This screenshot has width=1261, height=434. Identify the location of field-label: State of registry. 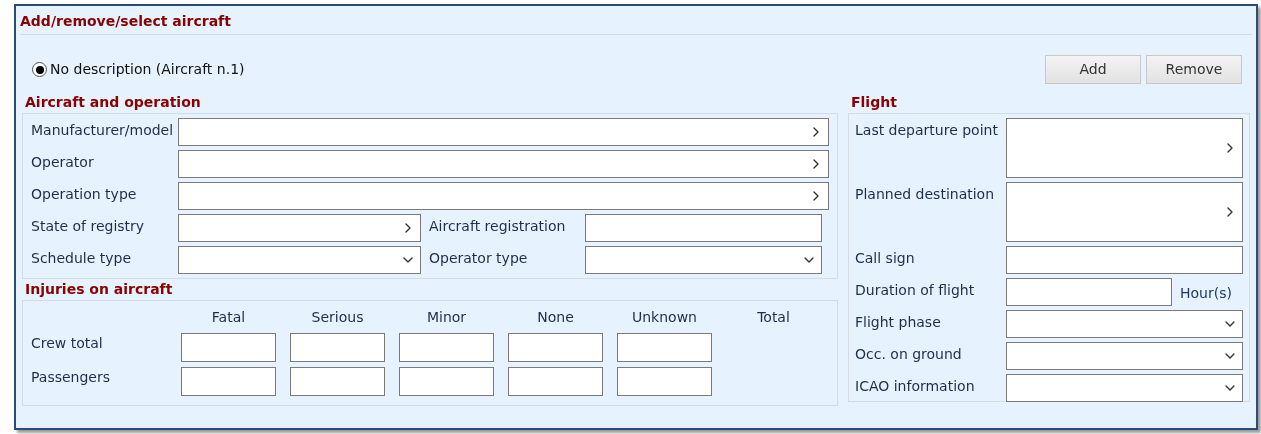
(88, 226).